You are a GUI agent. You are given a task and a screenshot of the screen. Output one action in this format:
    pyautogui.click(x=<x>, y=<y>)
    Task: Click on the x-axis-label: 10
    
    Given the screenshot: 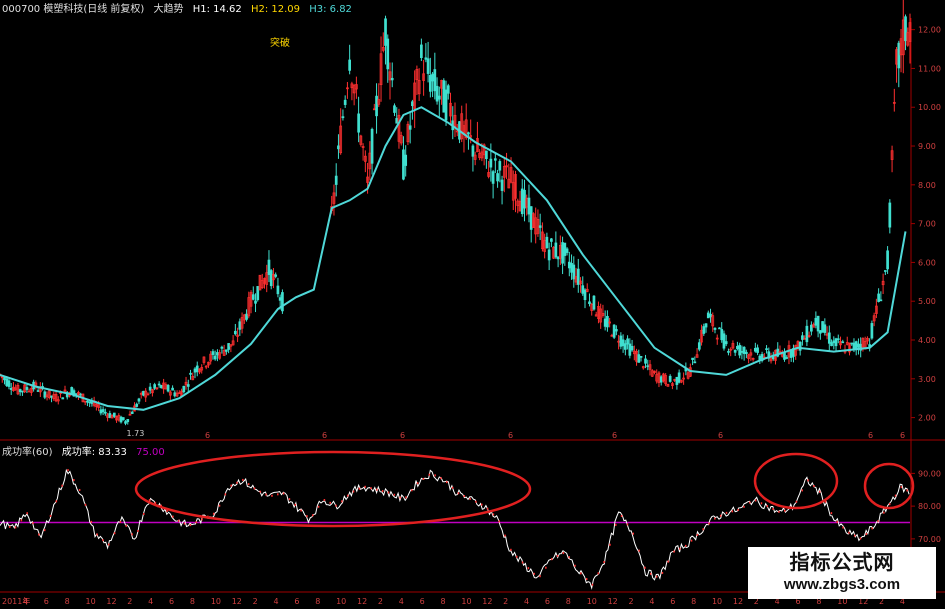 What is the action you would take?
    pyautogui.click(x=592, y=601)
    